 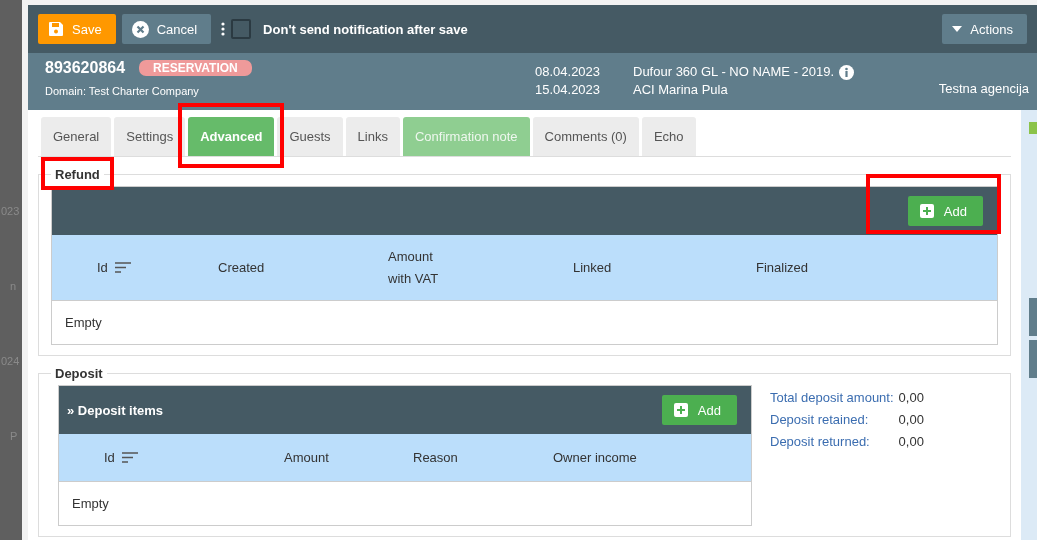 I want to click on summary-label: Deposit retained:, so click(x=820, y=419).